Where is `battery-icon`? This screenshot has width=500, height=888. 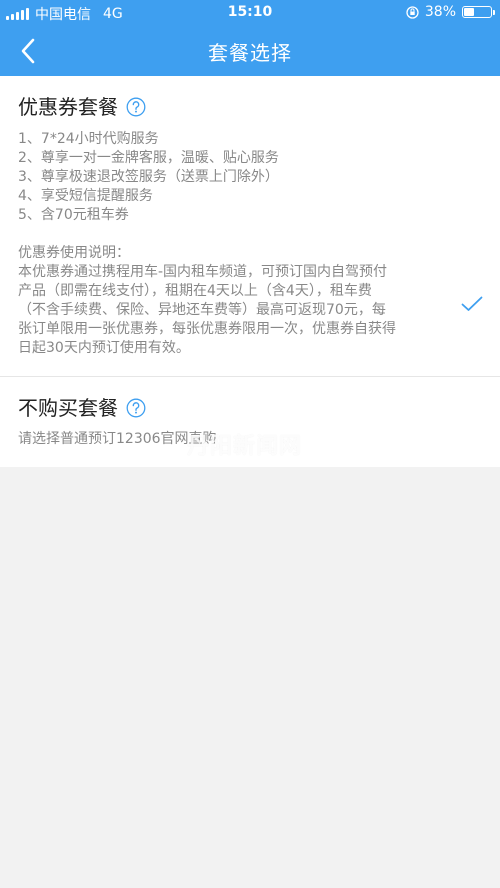
battery-icon is located at coordinates (478, 12).